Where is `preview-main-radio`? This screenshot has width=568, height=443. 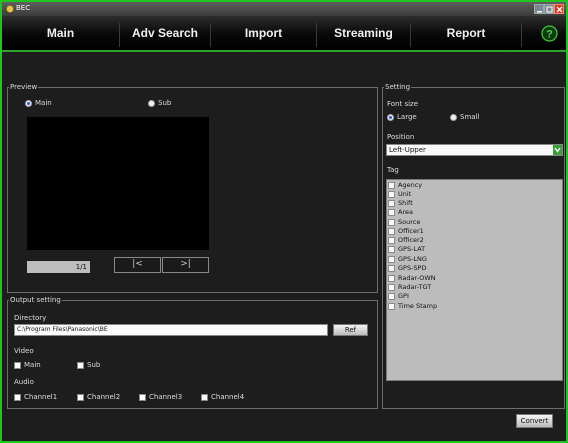 preview-main-radio is located at coordinates (28, 103).